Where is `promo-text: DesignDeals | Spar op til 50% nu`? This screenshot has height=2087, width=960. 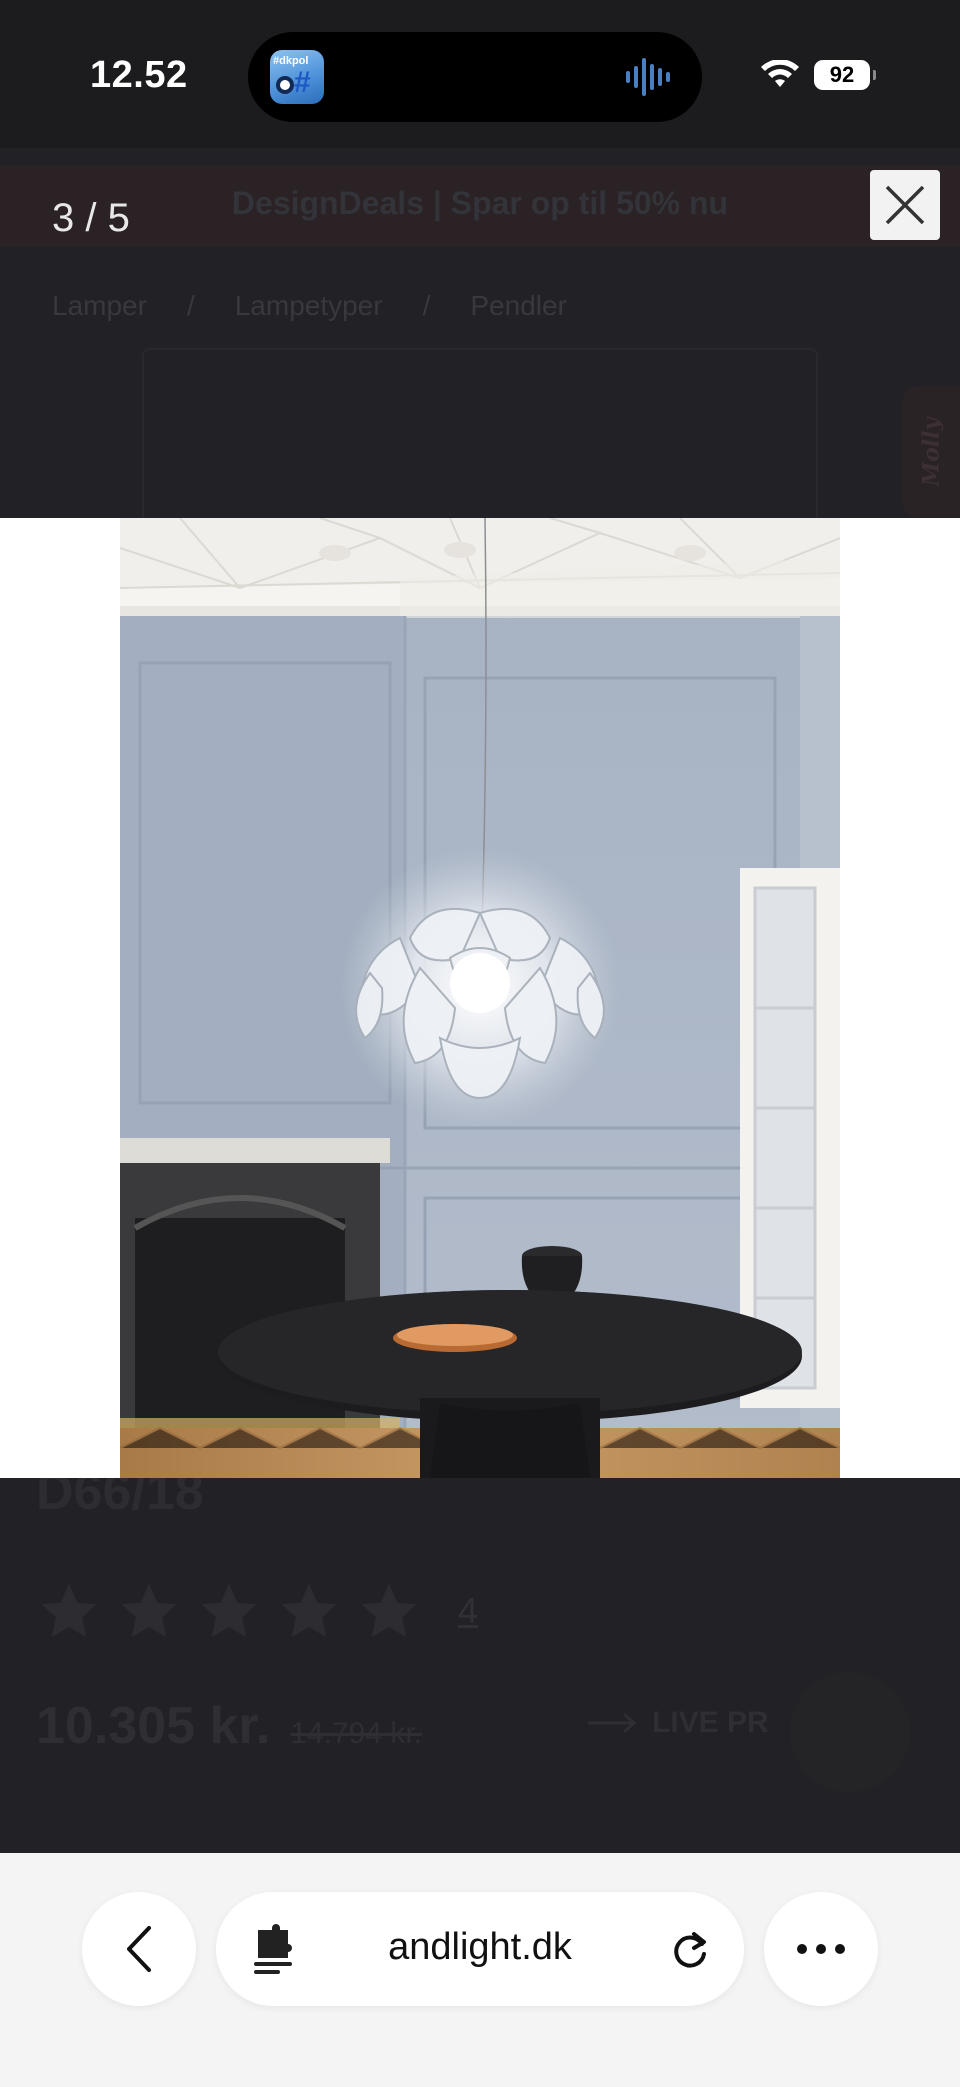 promo-text: DesignDeals | Spar op til 50% nu is located at coordinates (480, 203).